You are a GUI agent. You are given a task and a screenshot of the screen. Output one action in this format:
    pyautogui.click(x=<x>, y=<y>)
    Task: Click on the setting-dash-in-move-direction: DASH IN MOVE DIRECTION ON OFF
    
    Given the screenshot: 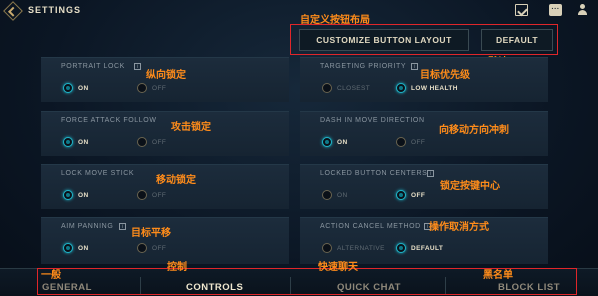 What is the action you would take?
    pyautogui.click(x=424, y=133)
    